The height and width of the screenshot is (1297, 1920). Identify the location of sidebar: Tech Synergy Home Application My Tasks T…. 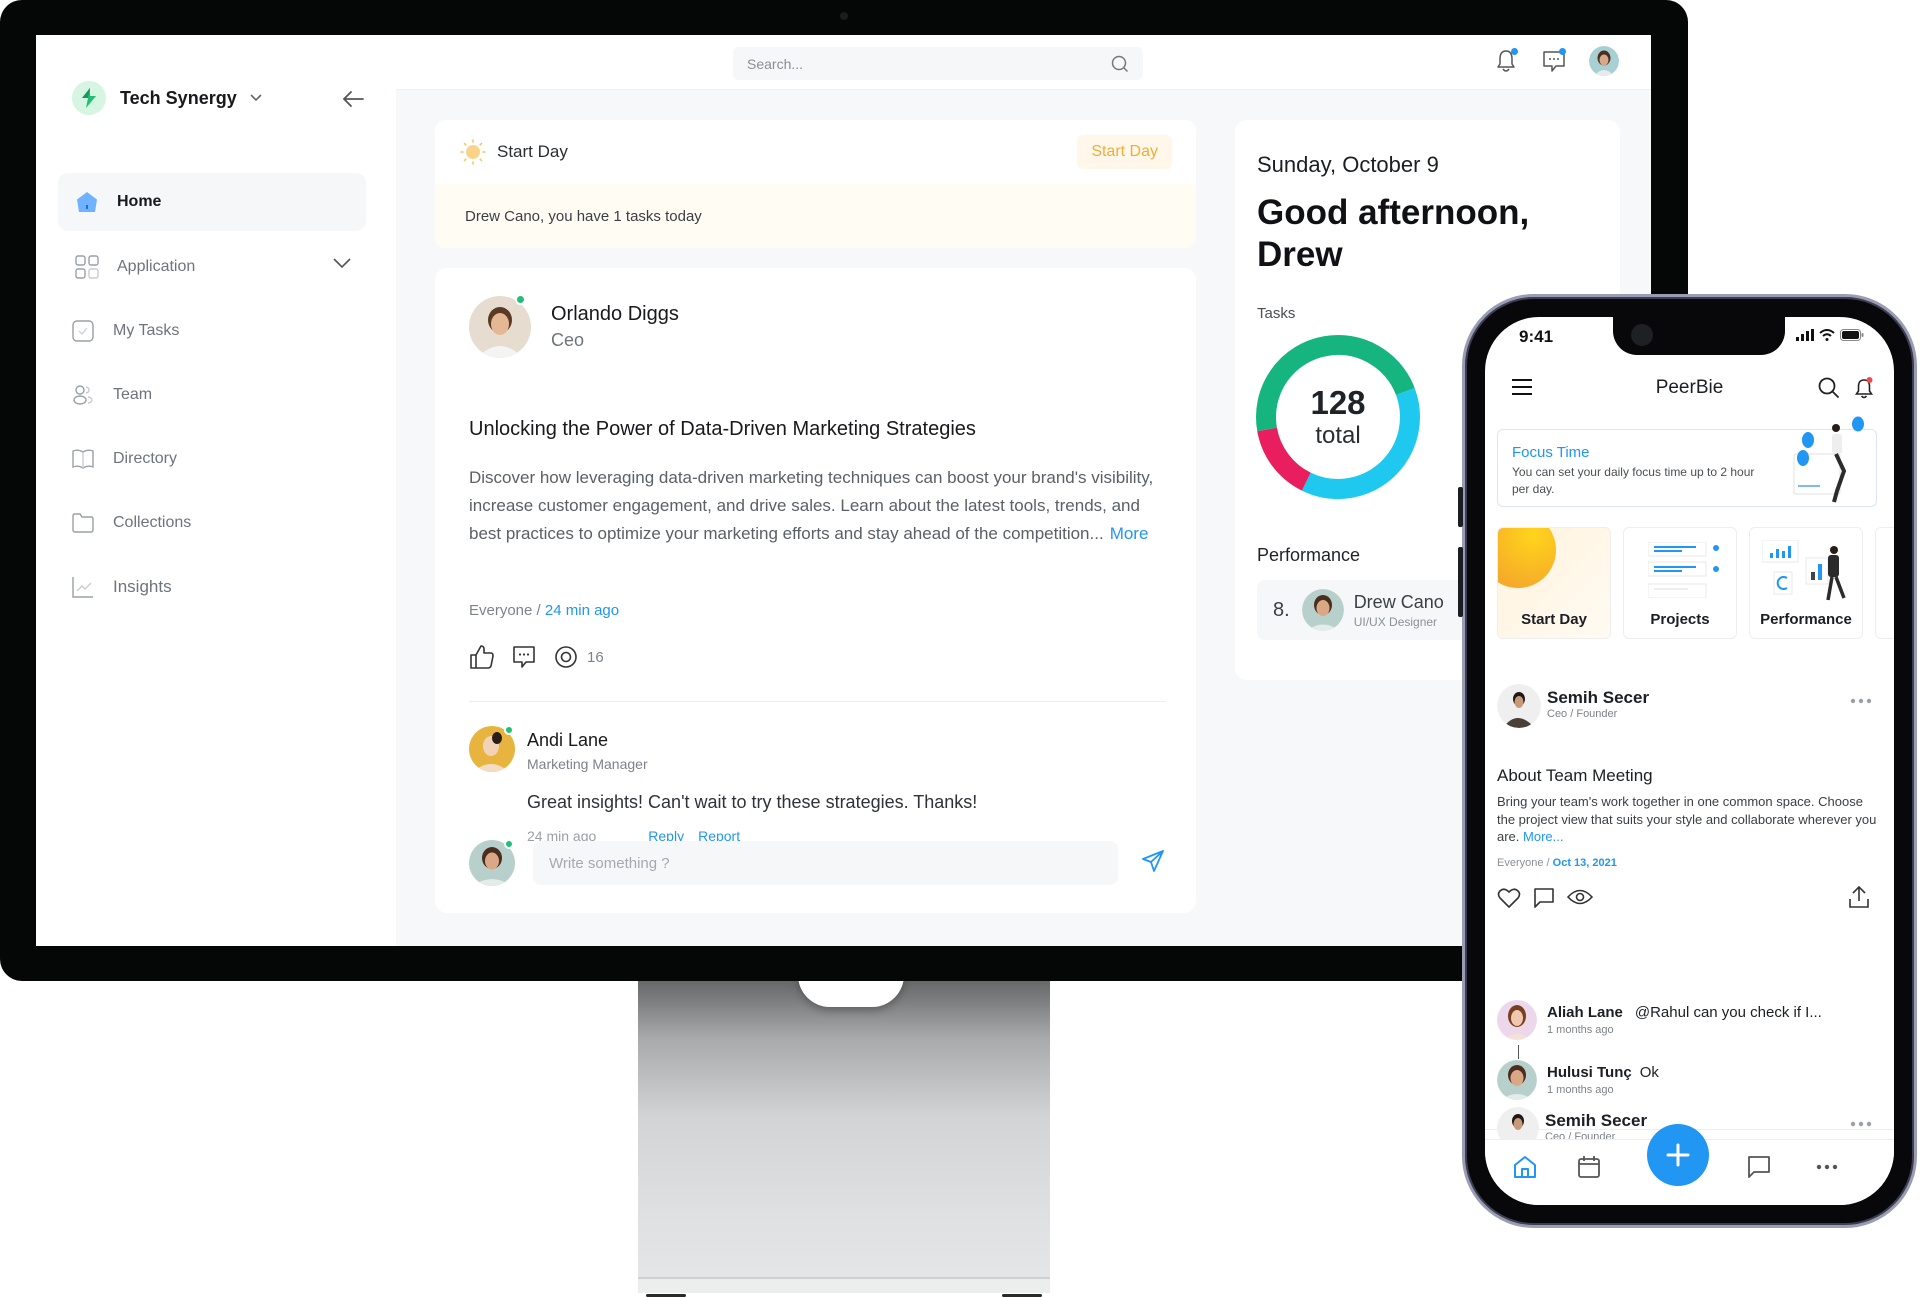
(216, 490).